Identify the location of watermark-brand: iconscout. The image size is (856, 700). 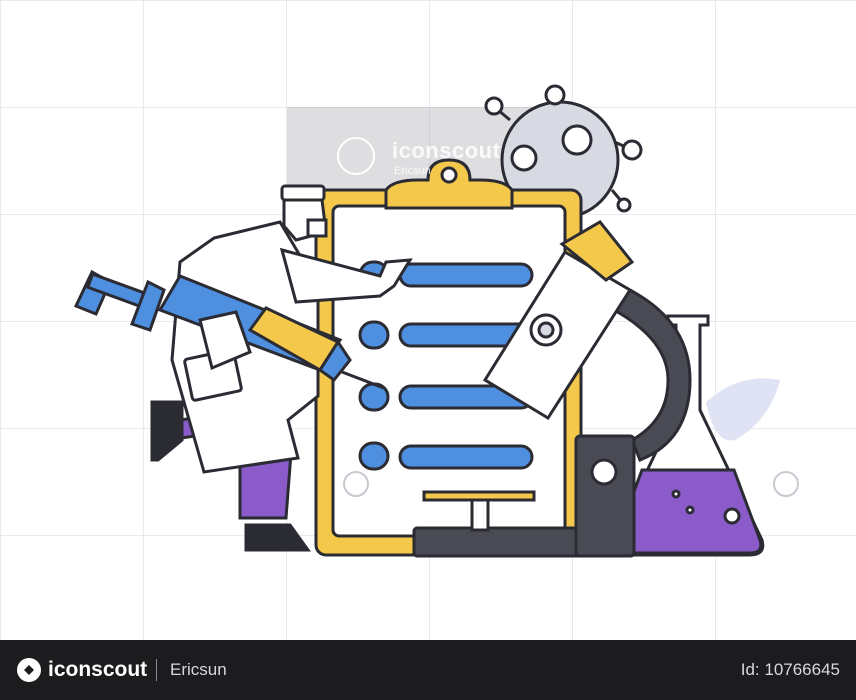
(446, 150).